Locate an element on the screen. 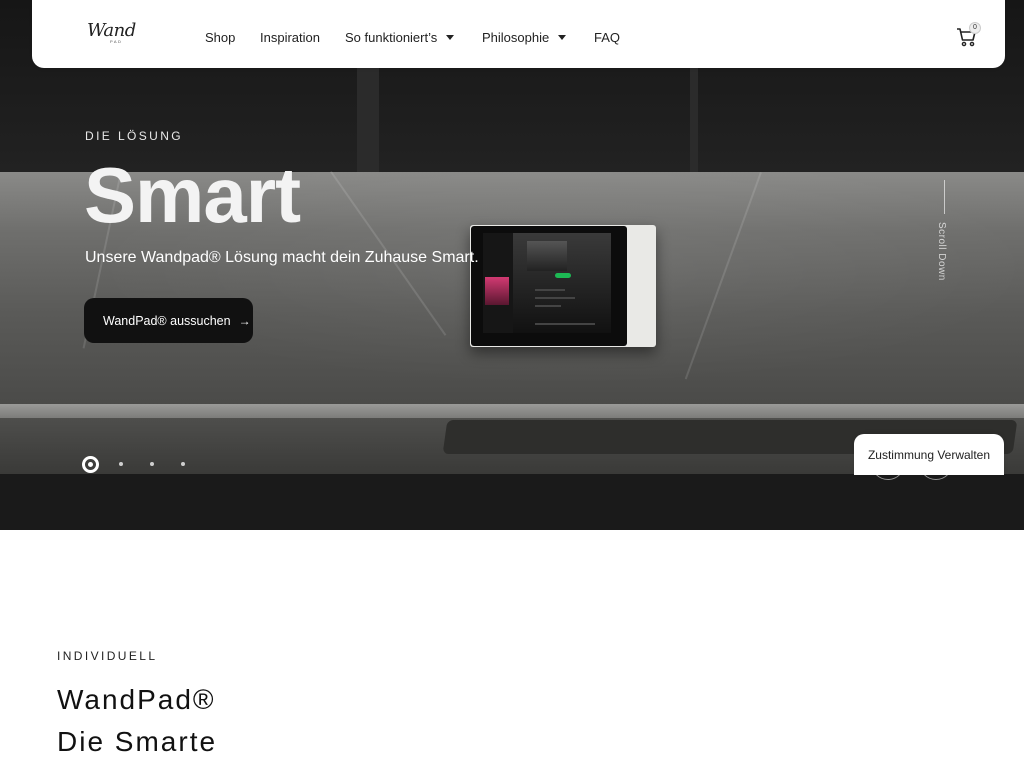  nav-item-label: FAQ is located at coordinates (607, 37).